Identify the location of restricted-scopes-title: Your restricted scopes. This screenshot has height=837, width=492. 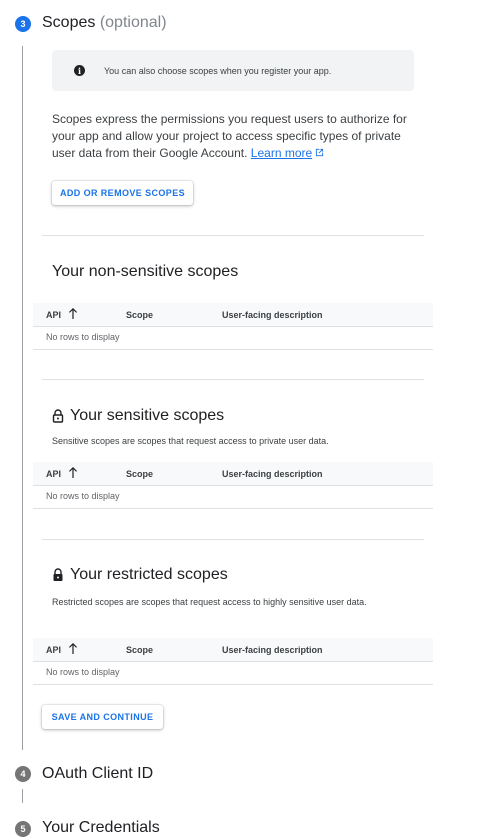
(140, 575).